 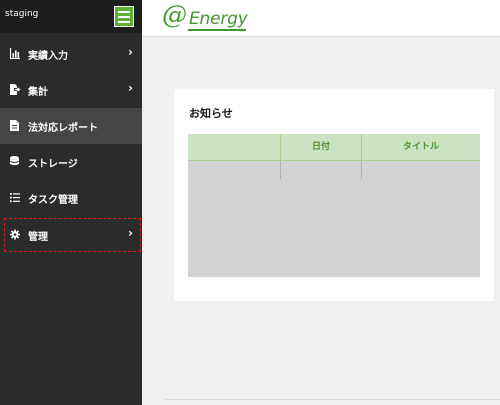 I want to click on column-header-date: 日付, so click(x=320, y=147).